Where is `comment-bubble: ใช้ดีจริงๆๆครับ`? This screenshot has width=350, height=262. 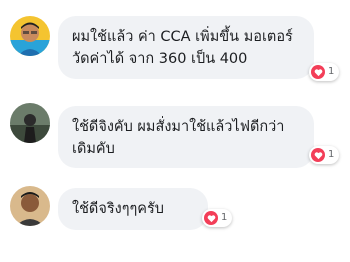
comment-bubble: ใช้ดีจริงๆๆครับ is located at coordinates (133, 209).